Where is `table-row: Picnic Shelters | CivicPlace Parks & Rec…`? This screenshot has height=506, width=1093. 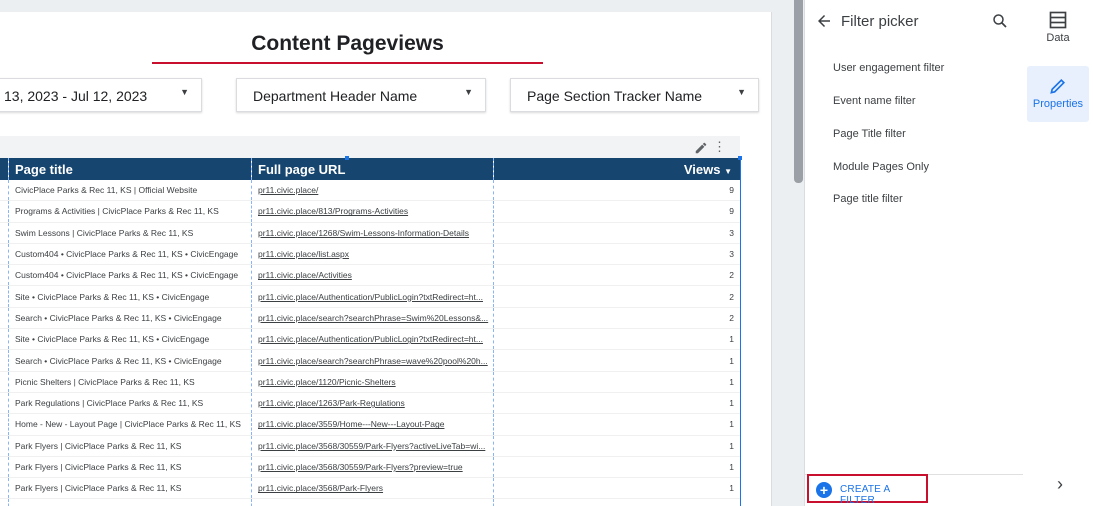
table-row: Picnic Shelters | CivicPlace Parks & Rec… is located at coordinates (370, 382).